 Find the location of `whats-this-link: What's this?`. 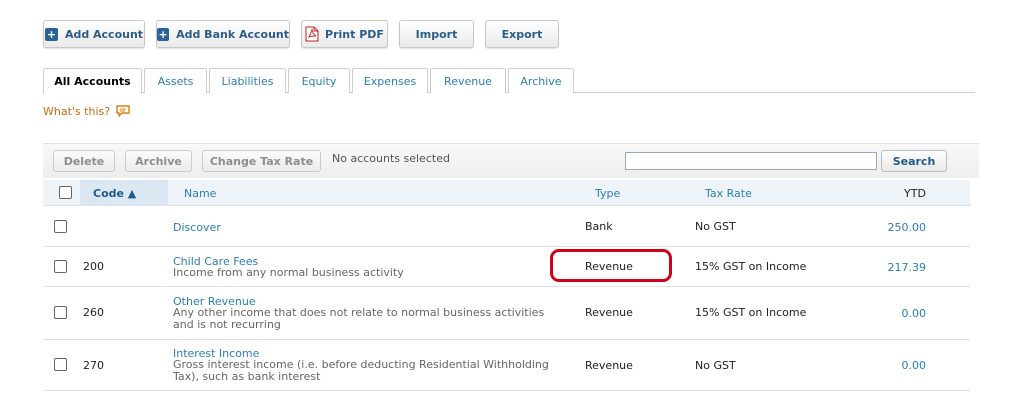

whats-this-link: What's this? is located at coordinates (87, 111).